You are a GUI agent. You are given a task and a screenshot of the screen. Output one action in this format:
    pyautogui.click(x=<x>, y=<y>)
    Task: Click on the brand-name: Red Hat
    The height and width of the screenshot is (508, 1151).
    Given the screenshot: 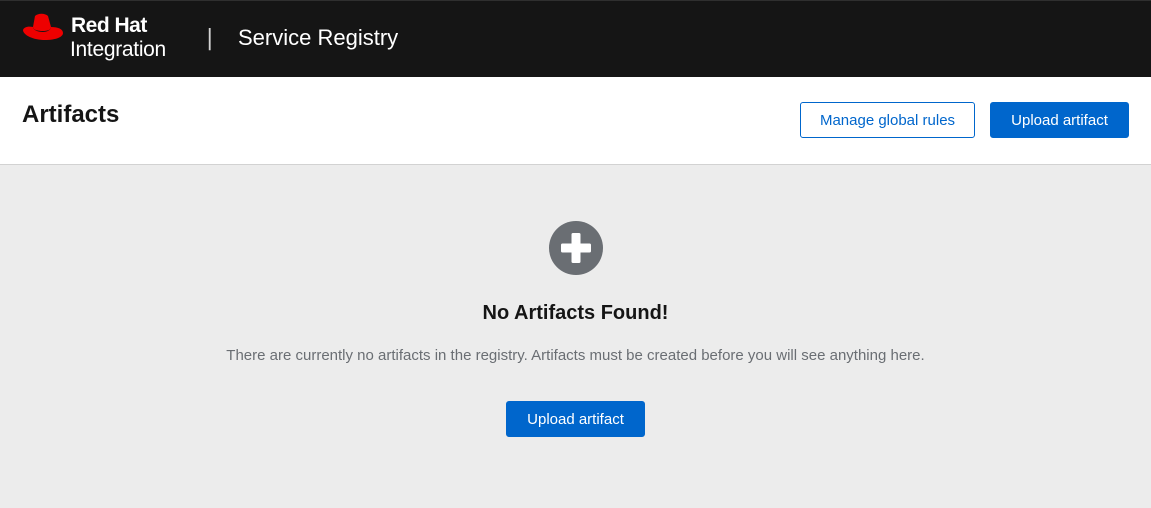 What is the action you would take?
    pyautogui.click(x=109, y=25)
    